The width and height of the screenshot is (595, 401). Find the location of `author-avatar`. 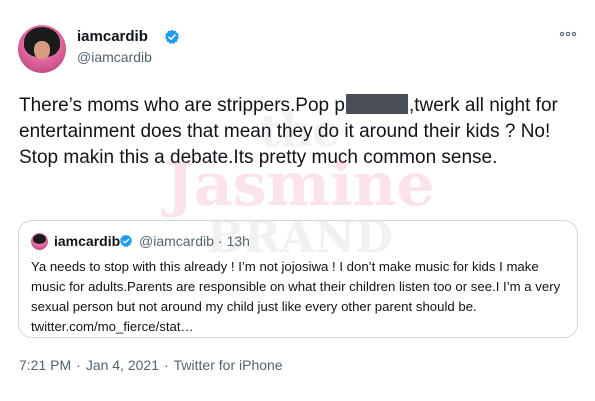

author-avatar is located at coordinates (42, 49).